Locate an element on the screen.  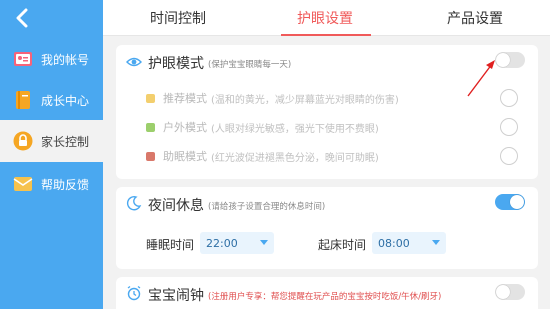
envelope-icon is located at coordinates (23, 184).